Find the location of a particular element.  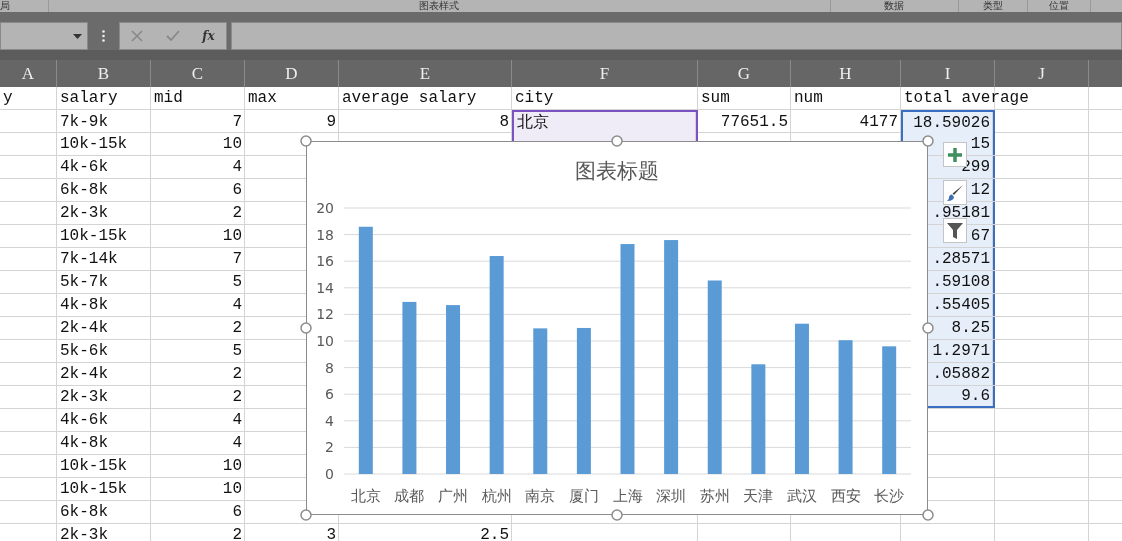

axis-label: 厦门 is located at coordinates (583, 496).